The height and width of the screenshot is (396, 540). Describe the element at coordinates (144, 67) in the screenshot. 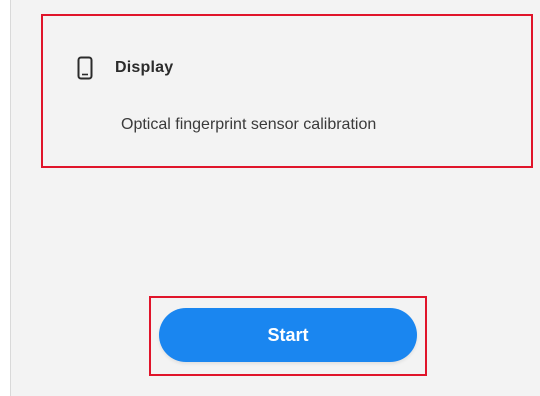

I see `card-title: Display` at that location.